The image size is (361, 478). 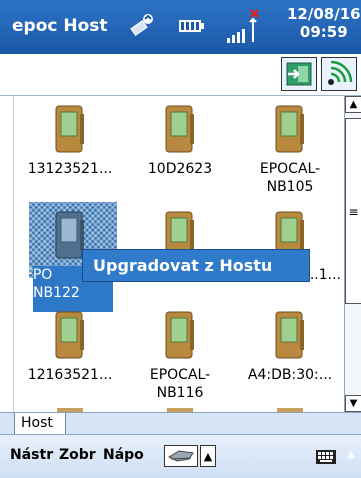 I want to click on menu-view: Zobr, so click(x=77, y=455).